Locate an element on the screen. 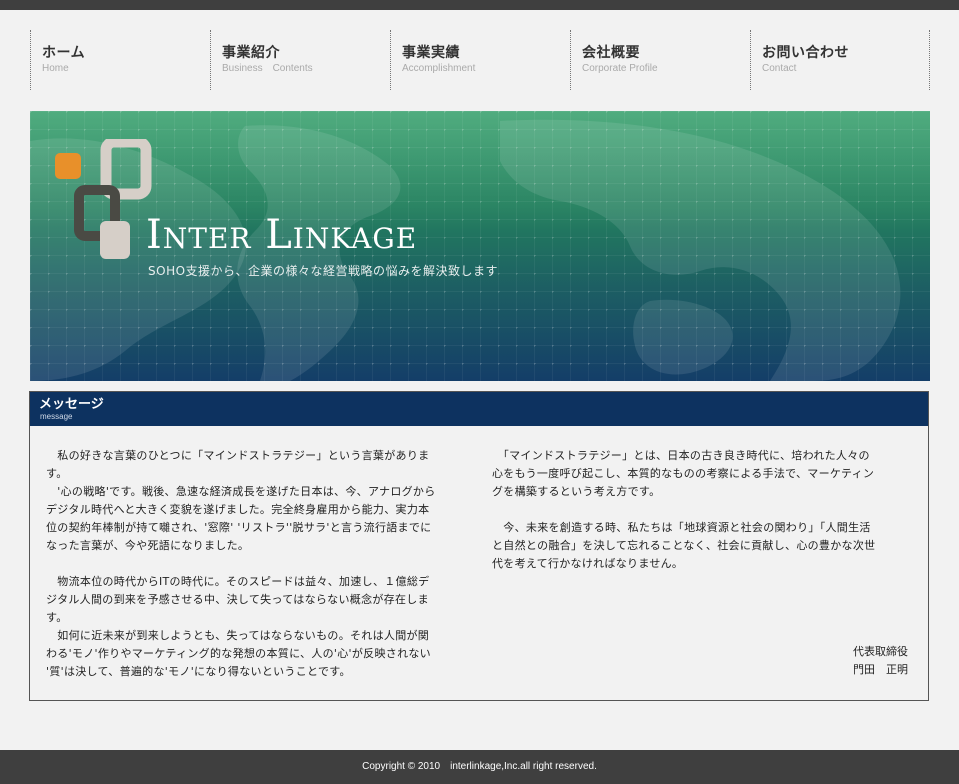 The image size is (959, 784). nav-item-profile: 会社概要 Corporate Profile is located at coordinates (660, 60).